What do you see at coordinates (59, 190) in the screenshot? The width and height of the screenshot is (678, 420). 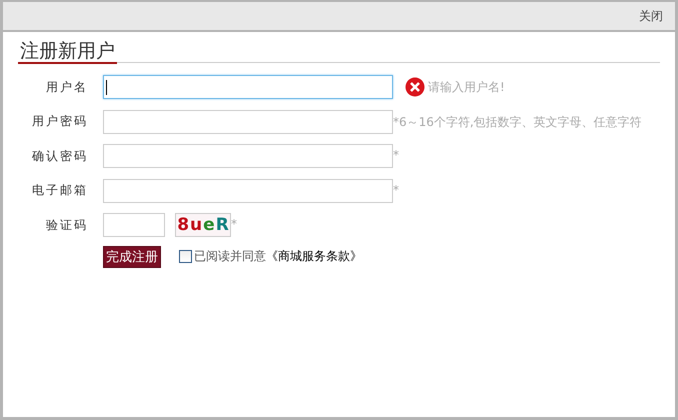 I see `field-label: 电子邮箱` at bounding box center [59, 190].